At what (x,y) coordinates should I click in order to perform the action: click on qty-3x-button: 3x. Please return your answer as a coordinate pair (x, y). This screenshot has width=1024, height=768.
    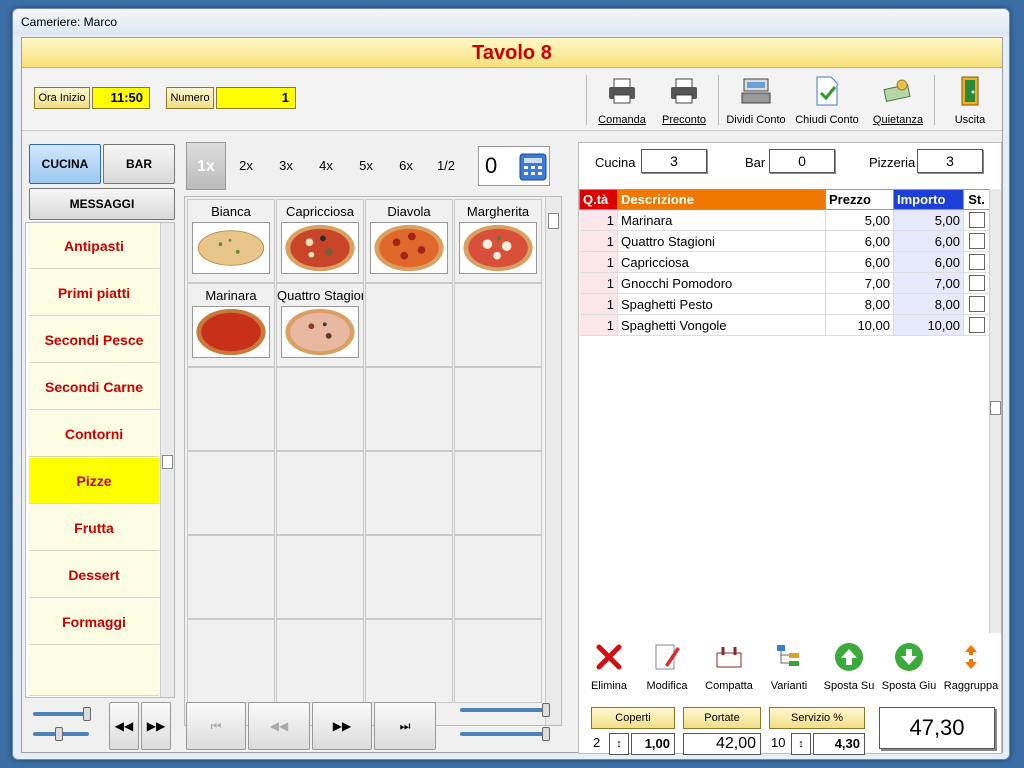
    Looking at the image, I should click on (286, 166).